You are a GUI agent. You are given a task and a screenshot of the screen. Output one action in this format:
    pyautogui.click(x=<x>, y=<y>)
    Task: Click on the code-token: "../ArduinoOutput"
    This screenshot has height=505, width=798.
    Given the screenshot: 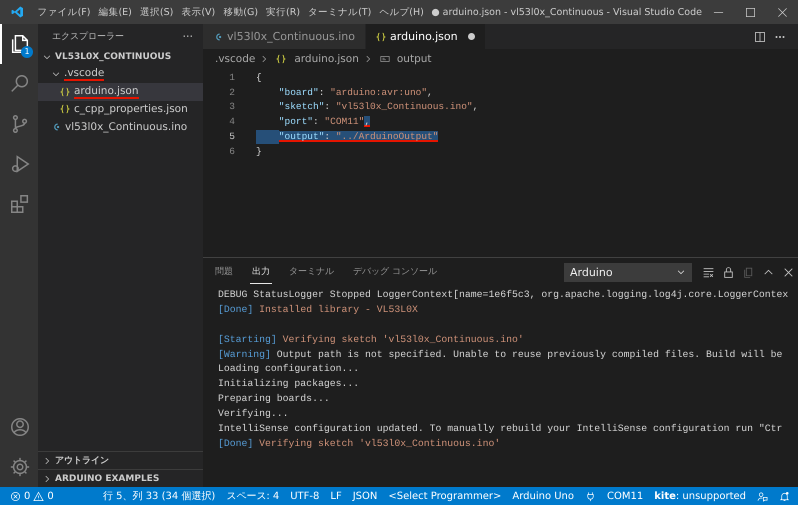 What is the action you would take?
    pyautogui.click(x=387, y=136)
    